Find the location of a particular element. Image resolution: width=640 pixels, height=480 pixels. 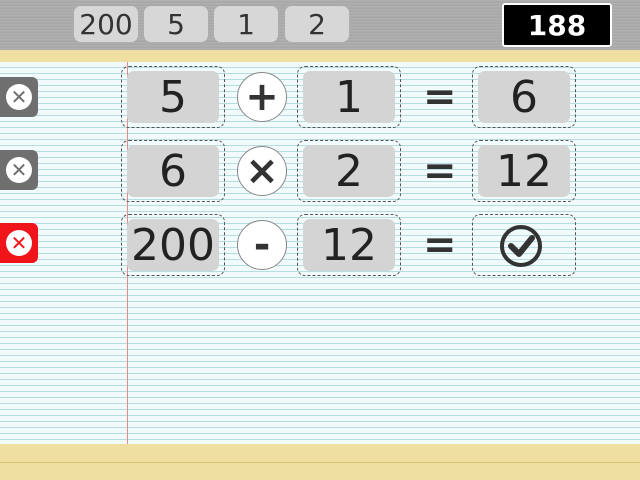

result-value: 12 is located at coordinates (524, 171).